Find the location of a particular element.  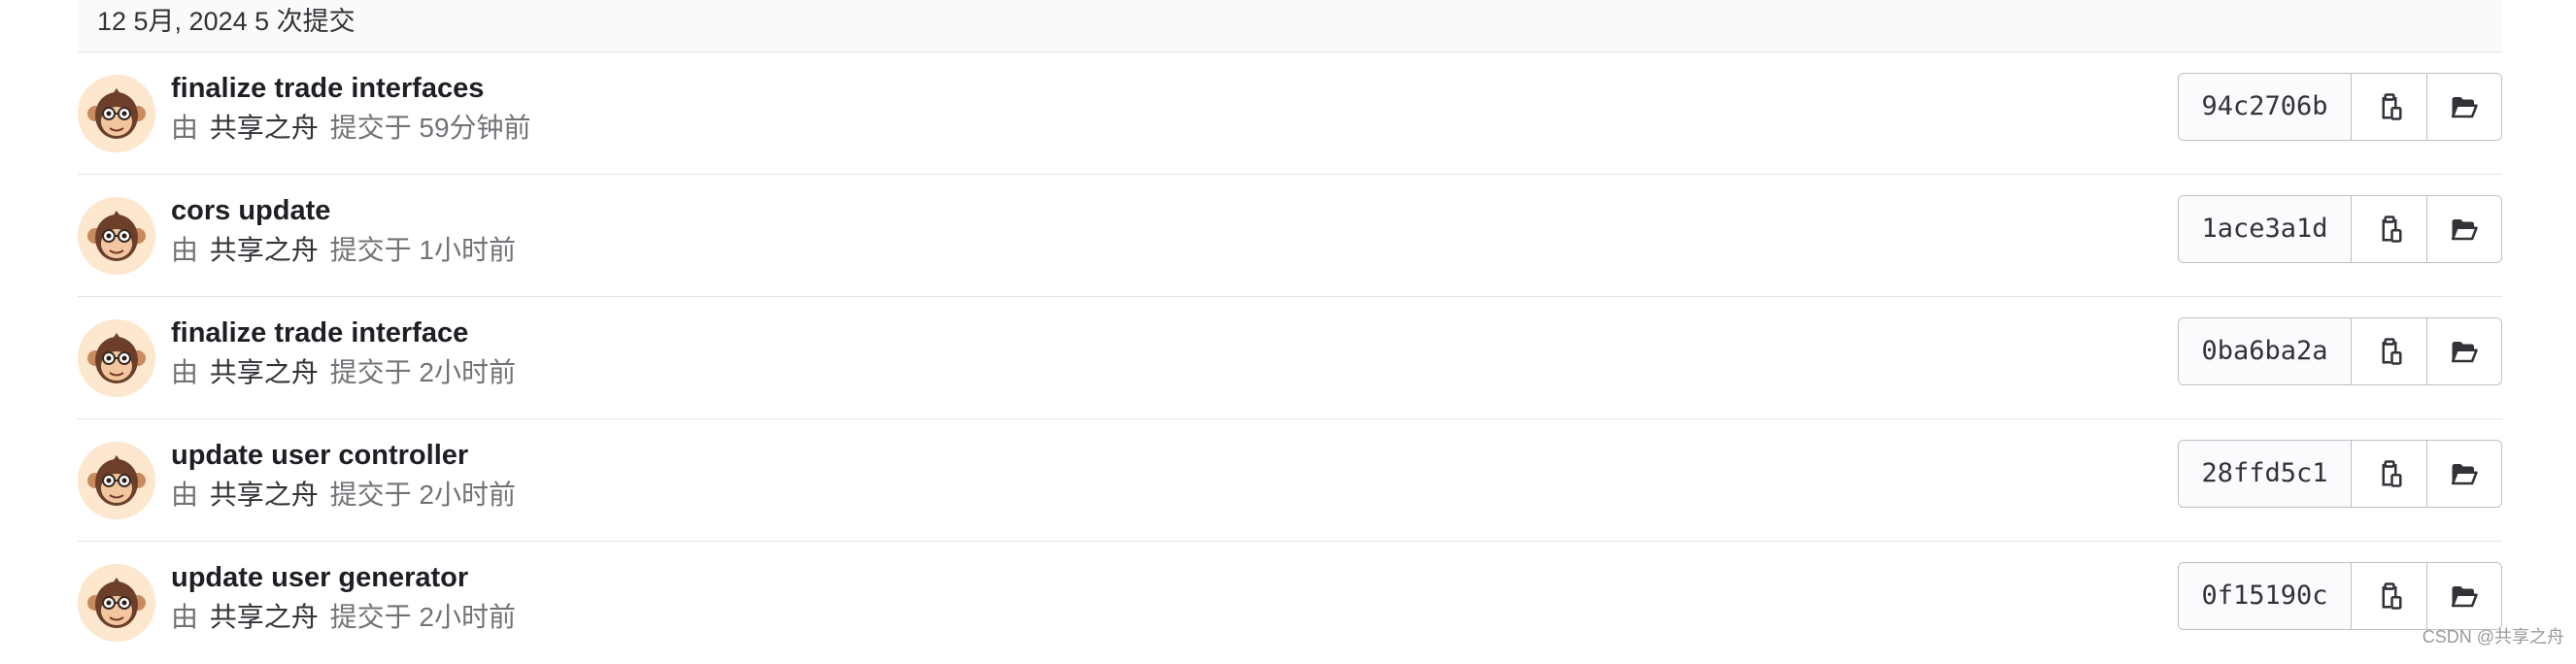

watermark: CSDN @共享之舟 is located at coordinates (2493, 637).